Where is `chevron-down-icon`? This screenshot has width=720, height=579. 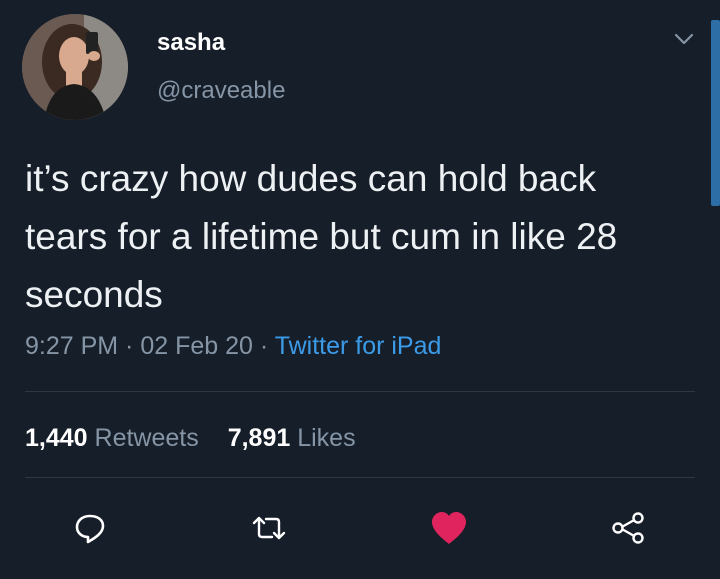
chevron-down-icon is located at coordinates (684, 39).